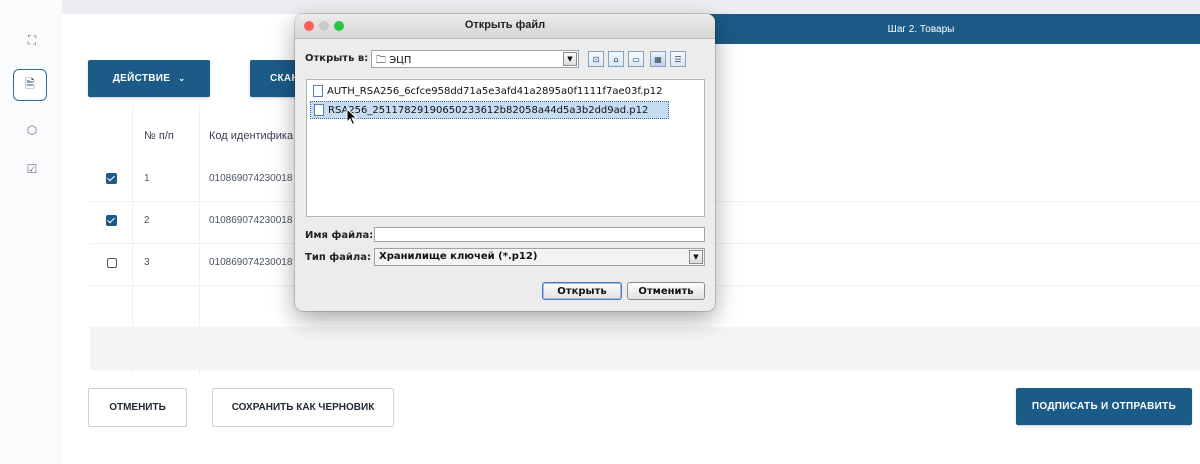  What do you see at coordinates (458, 256) in the screenshot?
I see `filetype-value: Хранилище ключей (*.p12)` at bounding box center [458, 256].